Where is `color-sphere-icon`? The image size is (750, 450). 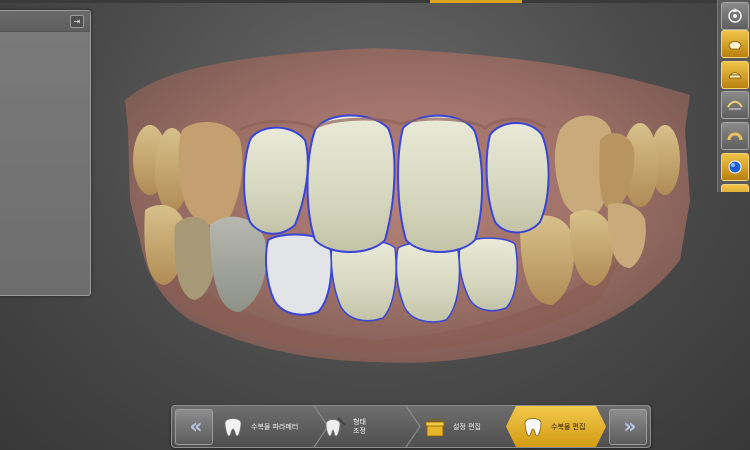
color-sphere-icon is located at coordinates (735, 167).